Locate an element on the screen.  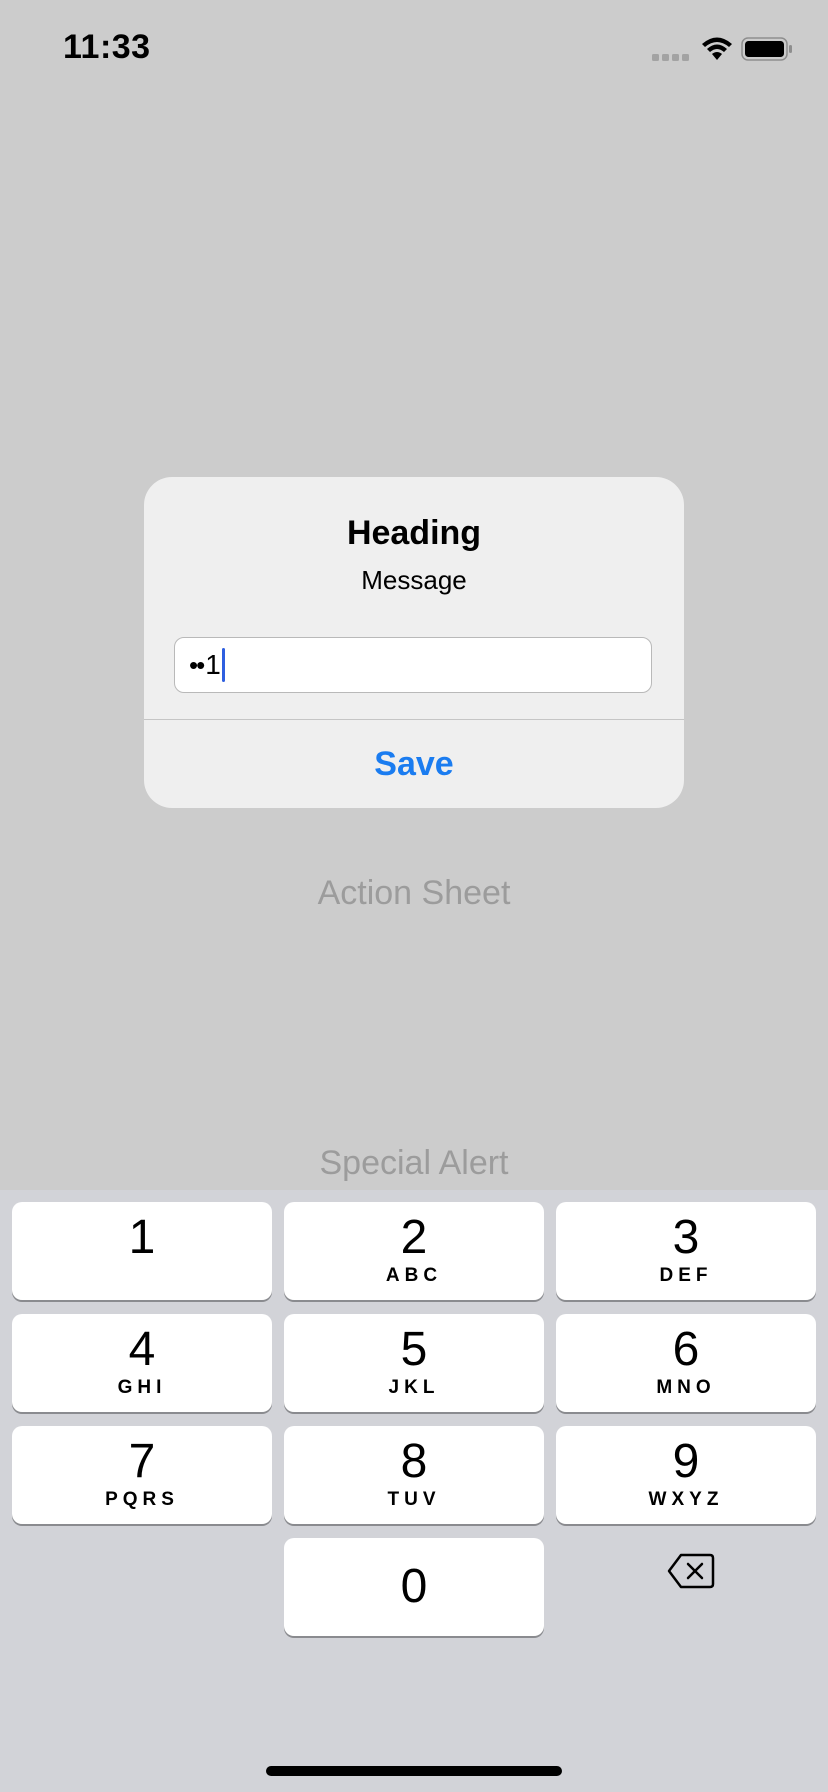
key-2: 2 ABC is located at coordinates (414, 1251).